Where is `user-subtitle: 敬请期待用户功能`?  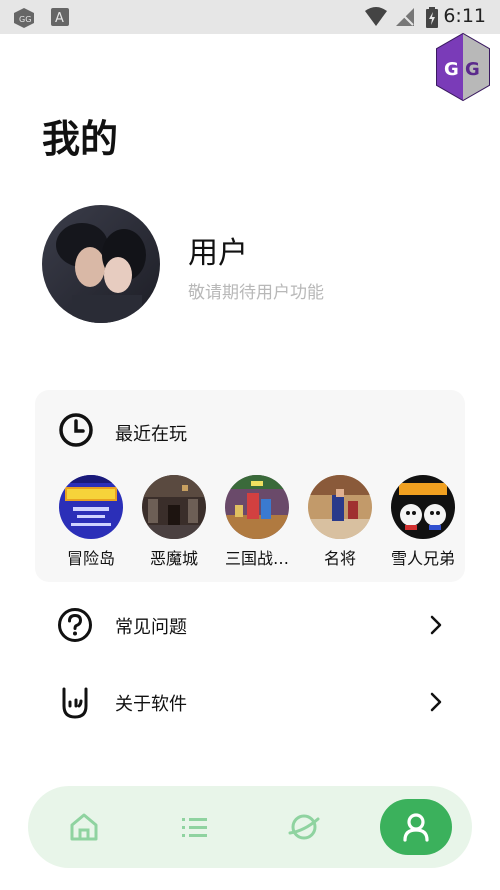 user-subtitle: 敬请期待用户功能 is located at coordinates (256, 293).